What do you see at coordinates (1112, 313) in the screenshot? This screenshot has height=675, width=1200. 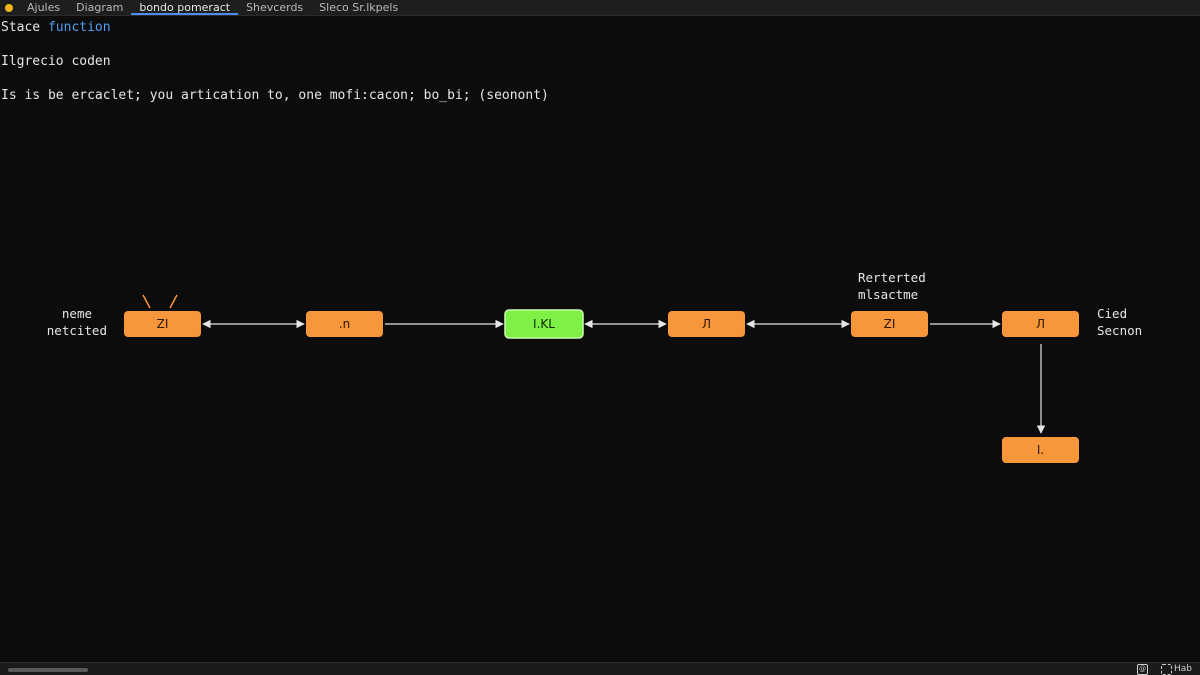 I see `right-label-line-1: Cied` at bounding box center [1112, 313].